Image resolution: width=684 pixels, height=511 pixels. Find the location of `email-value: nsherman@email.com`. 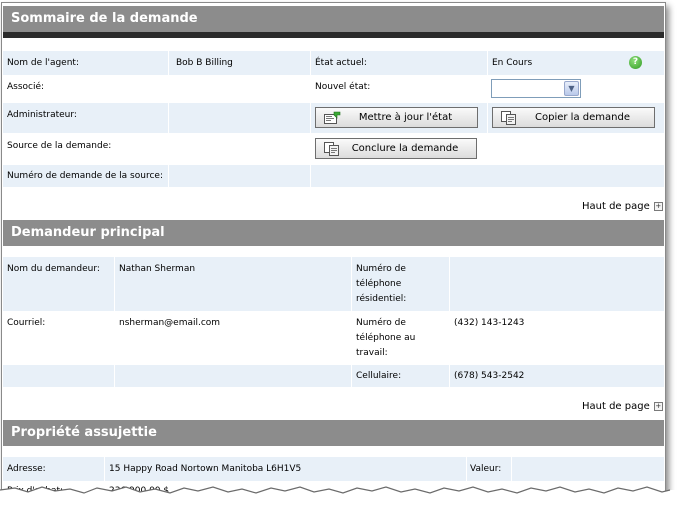

email-value: nsherman@email.com is located at coordinates (170, 323).